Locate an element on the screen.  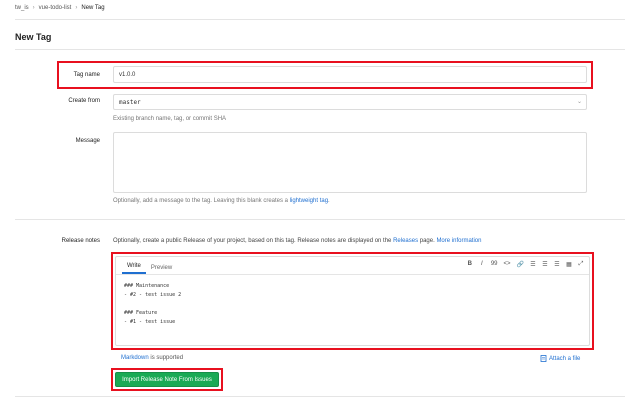
numbered-list-icon: ☰ is located at coordinates (545, 264).